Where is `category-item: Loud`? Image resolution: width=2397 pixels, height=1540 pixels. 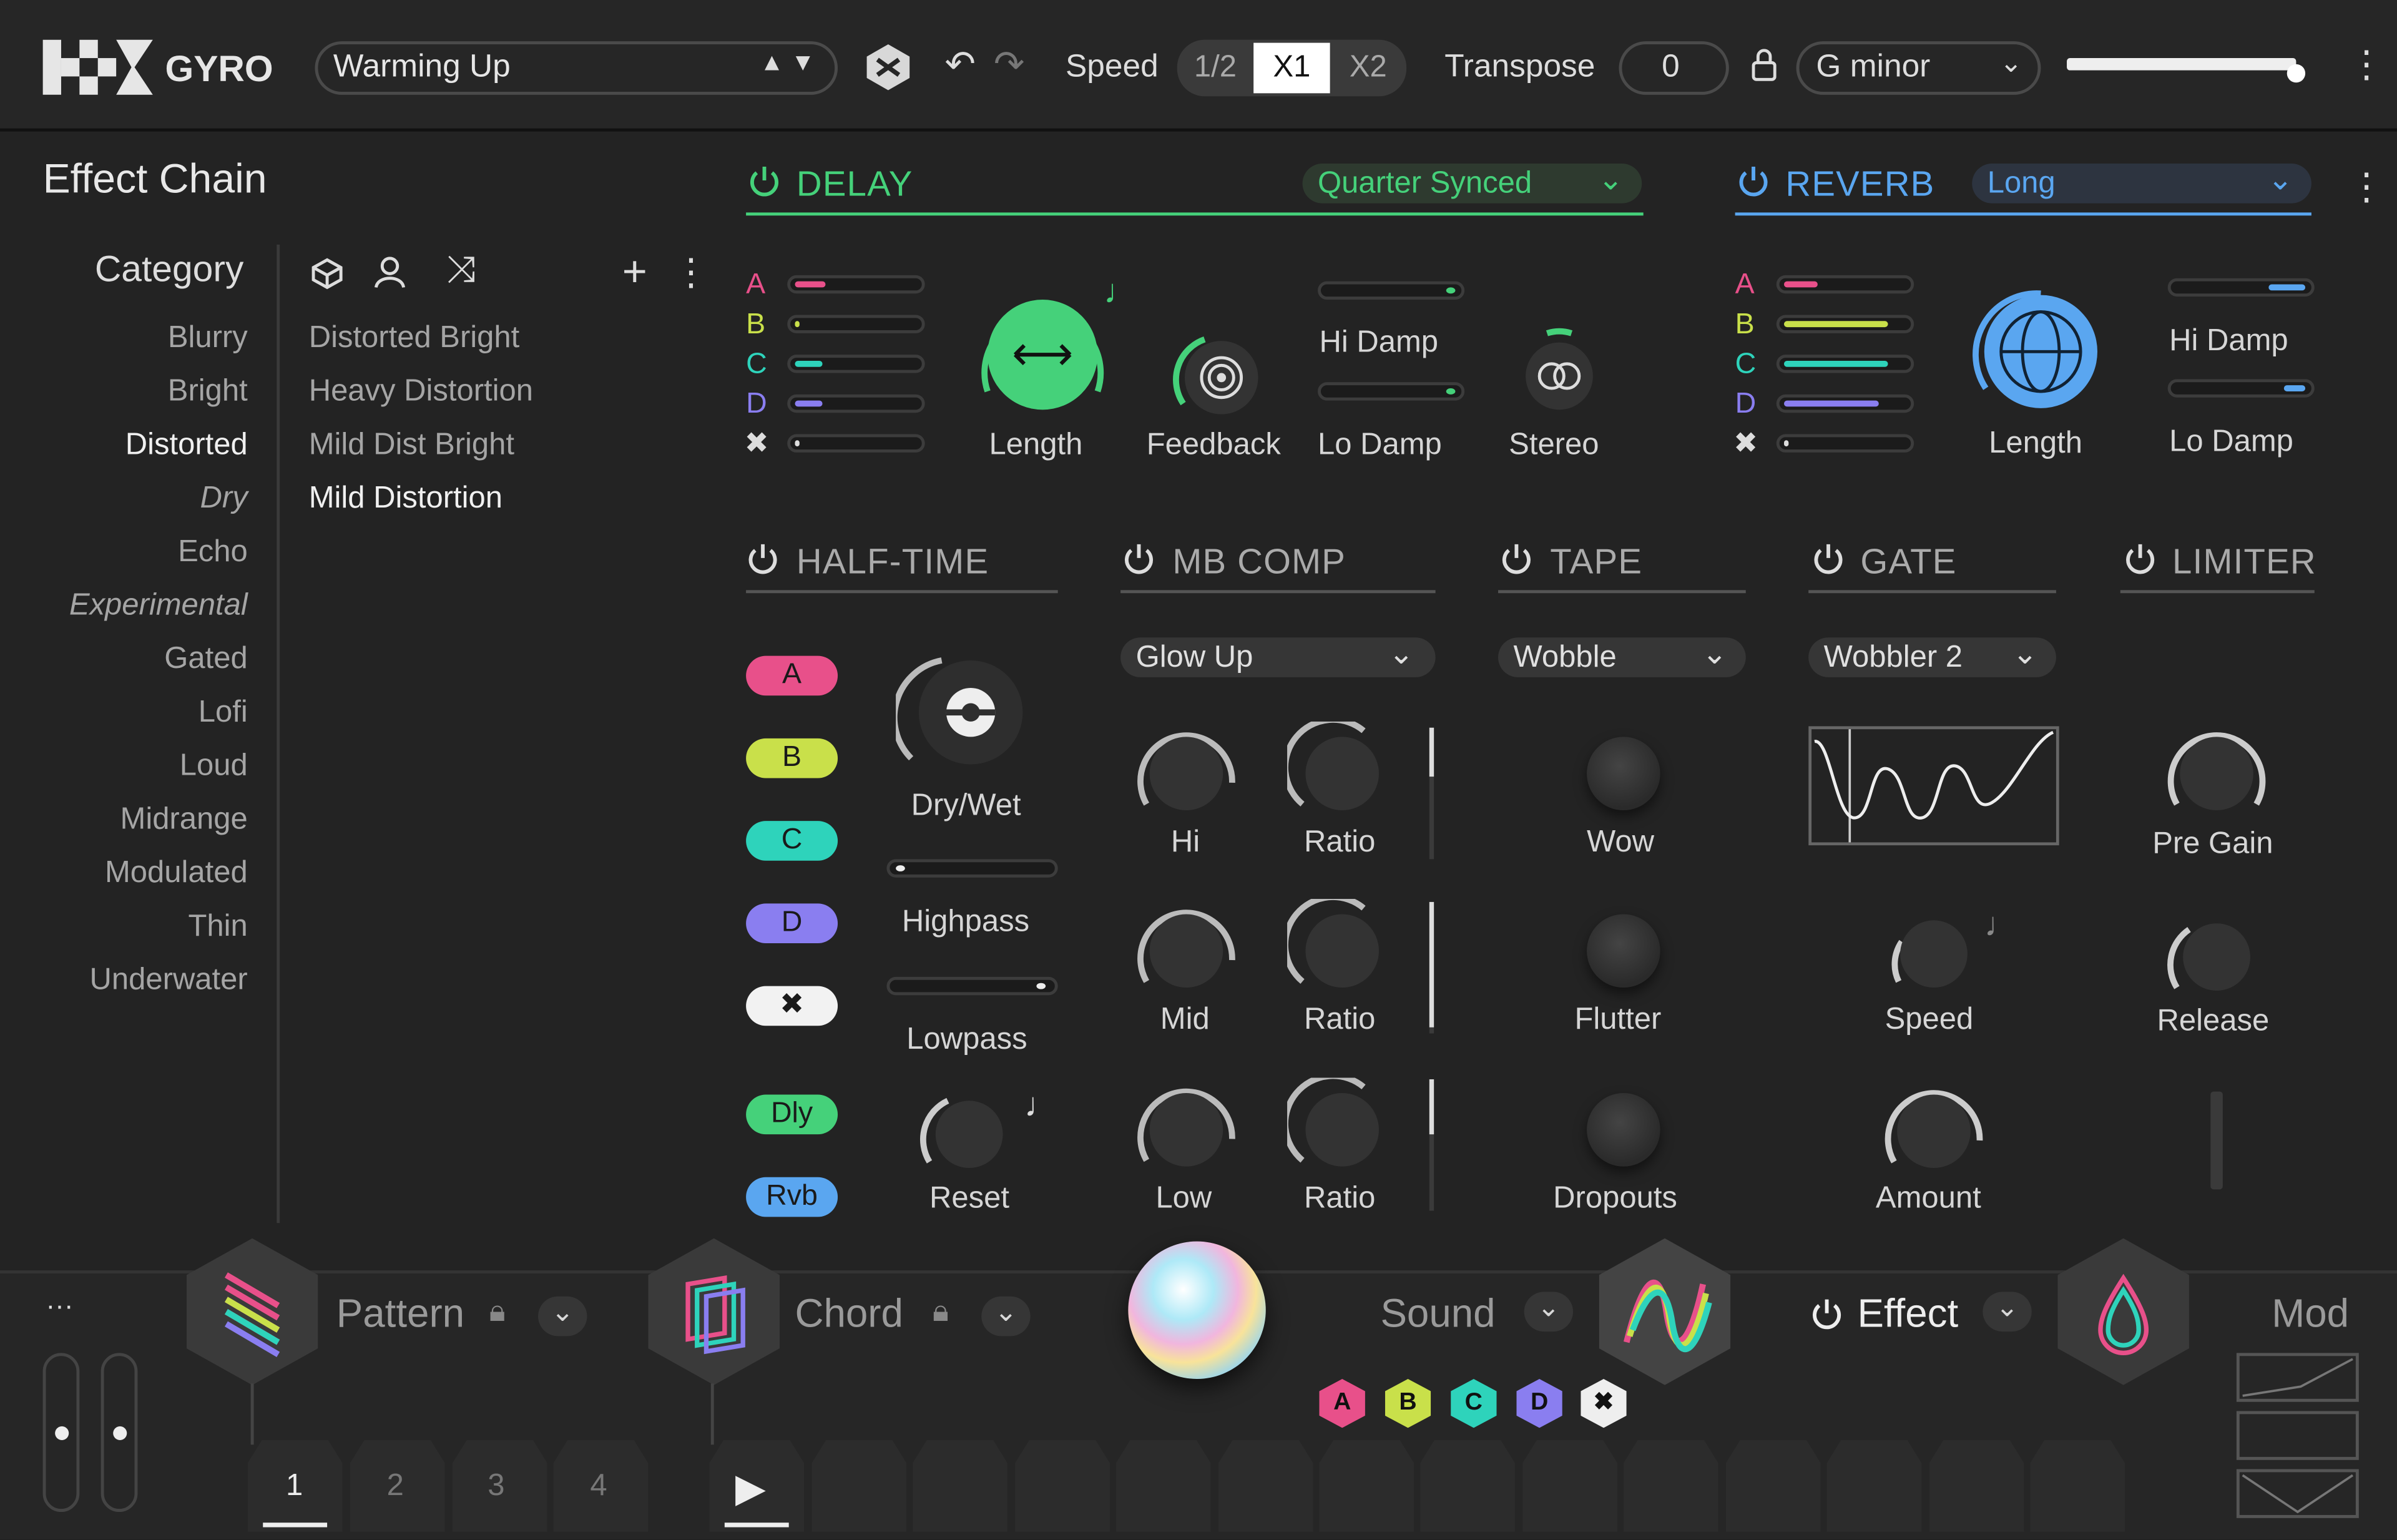 category-item: Loud is located at coordinates (214, 766).